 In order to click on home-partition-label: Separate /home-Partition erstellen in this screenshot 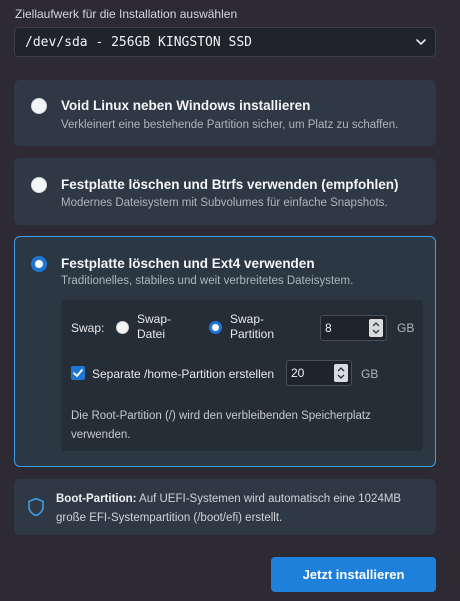, I will do `click(183, 374)`.